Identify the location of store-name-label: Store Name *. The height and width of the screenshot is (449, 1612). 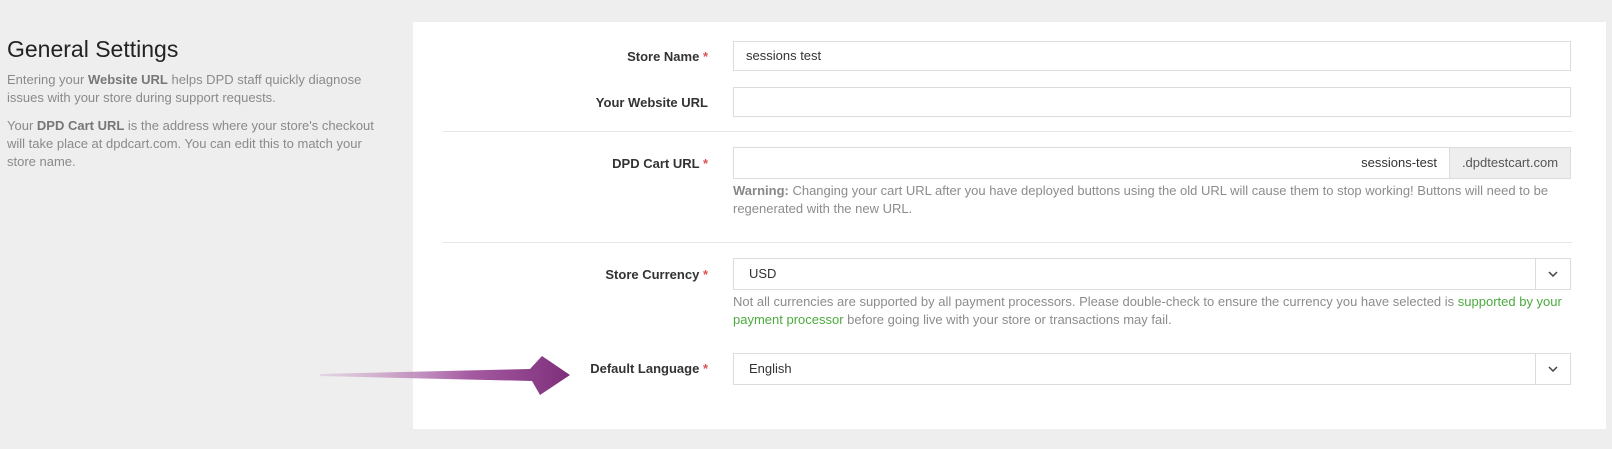
(667, 56).